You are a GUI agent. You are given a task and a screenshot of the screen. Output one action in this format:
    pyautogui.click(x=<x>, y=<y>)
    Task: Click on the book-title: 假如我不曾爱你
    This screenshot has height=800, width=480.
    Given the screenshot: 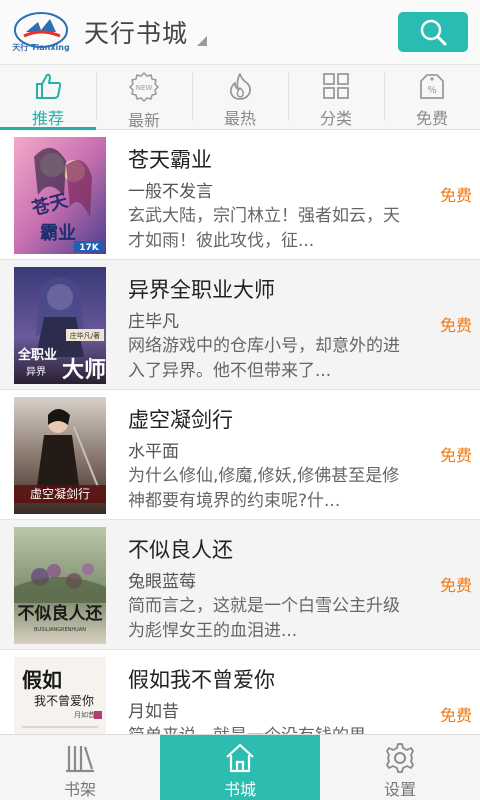 What is the action you would take?
    pyautogui.click(x=201, y=680)
    